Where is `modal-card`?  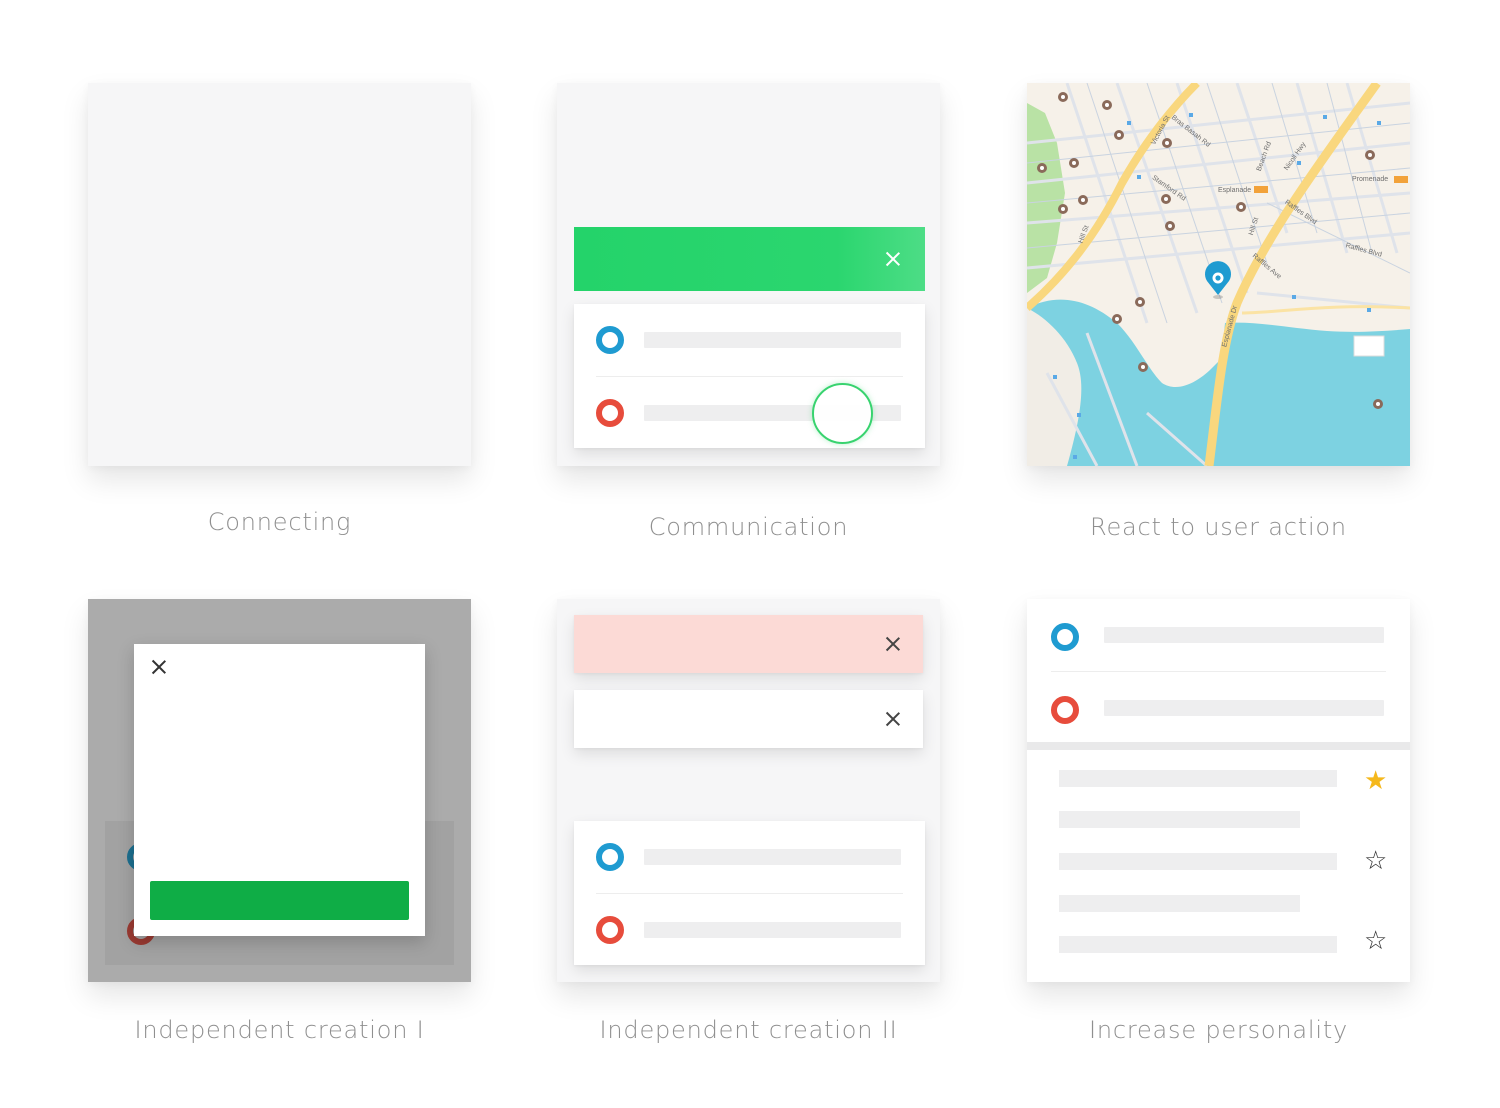
modal-card is located at coordinates (279, 790).